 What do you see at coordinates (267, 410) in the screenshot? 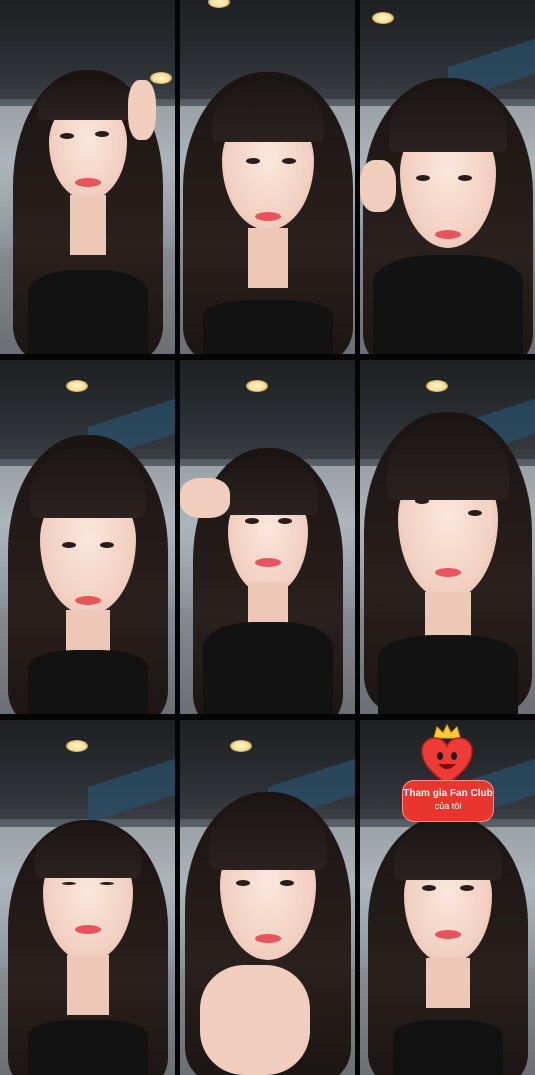
I see `ceiling` at bounding box center [267, 410].